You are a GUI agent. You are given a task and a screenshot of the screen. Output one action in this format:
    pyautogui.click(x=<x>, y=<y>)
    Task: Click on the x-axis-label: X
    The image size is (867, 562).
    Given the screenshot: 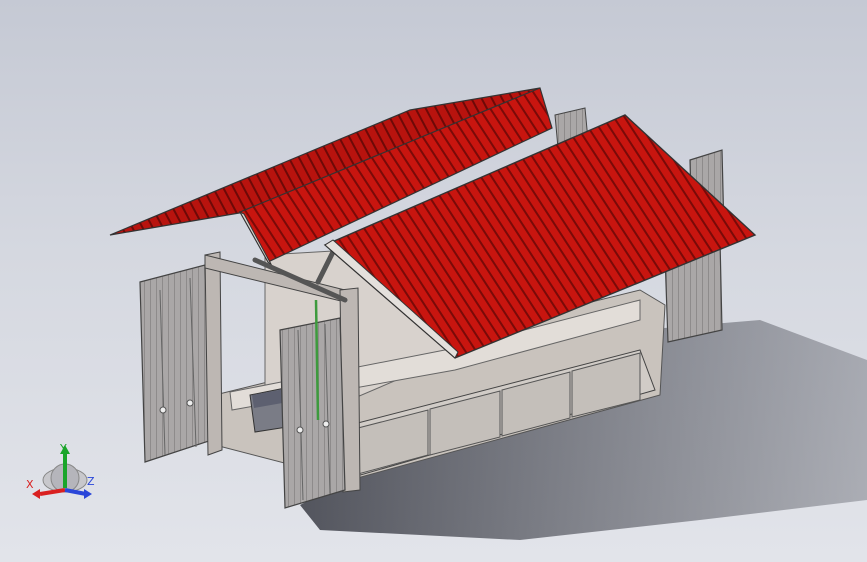 What is the action you would take?
    pyautogui.click(x=30, y=484)
    